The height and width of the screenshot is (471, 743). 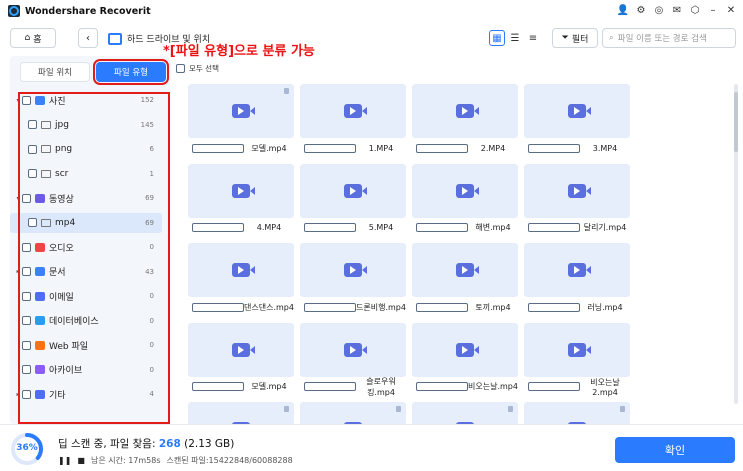 I want to click on file-card: 비오는날.mp4, so click(x=465, y=359).